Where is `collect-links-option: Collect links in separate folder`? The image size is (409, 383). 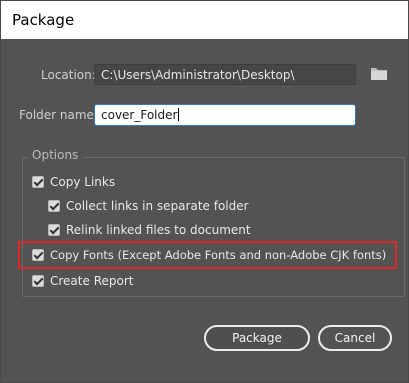
collect-links-option: Collect links in separate folder is located at coordinates (148, 206).